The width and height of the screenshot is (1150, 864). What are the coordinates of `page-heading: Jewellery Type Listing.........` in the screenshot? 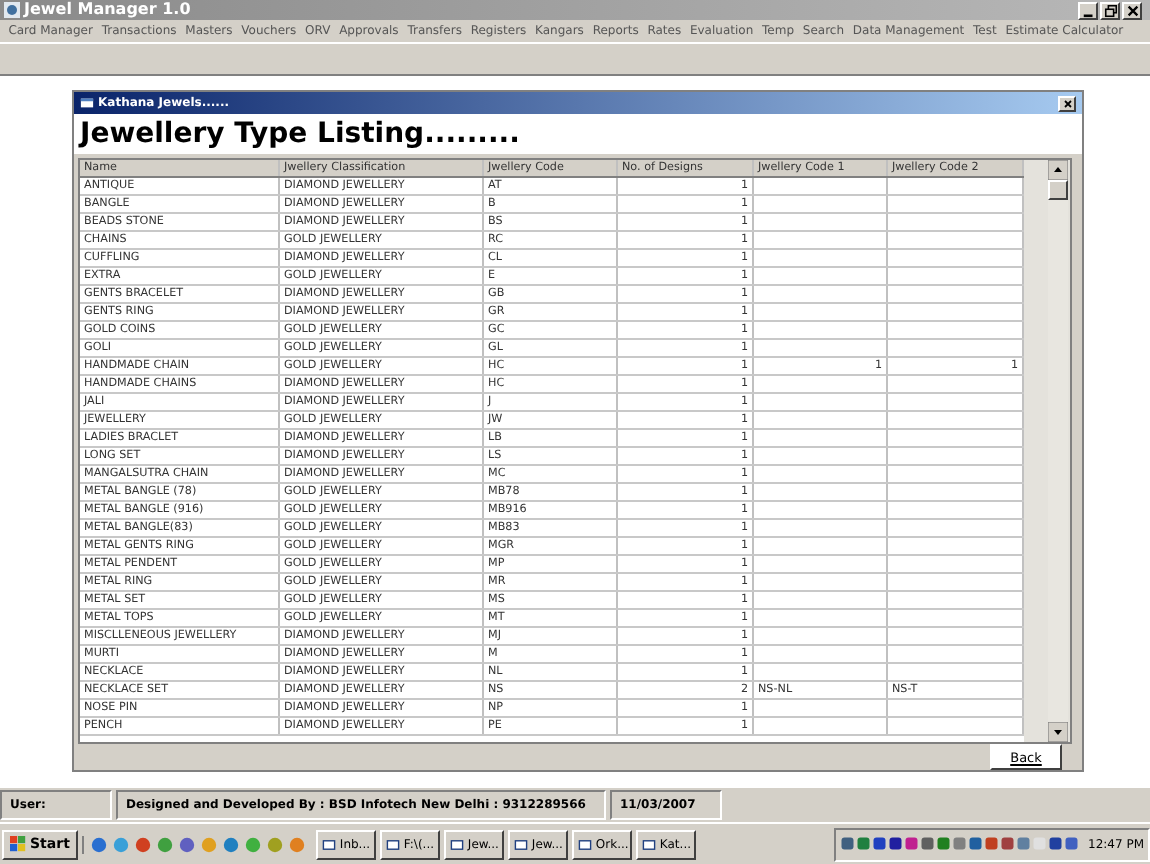 It's located at (578, 134).